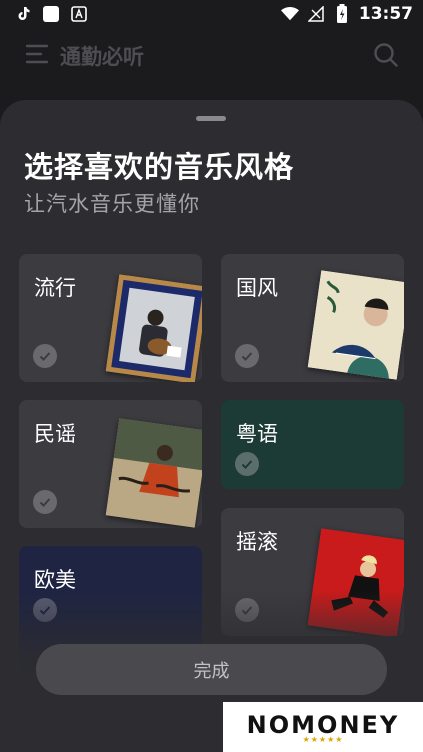  I want to click on genre-label: 流行, so click(55, 288).